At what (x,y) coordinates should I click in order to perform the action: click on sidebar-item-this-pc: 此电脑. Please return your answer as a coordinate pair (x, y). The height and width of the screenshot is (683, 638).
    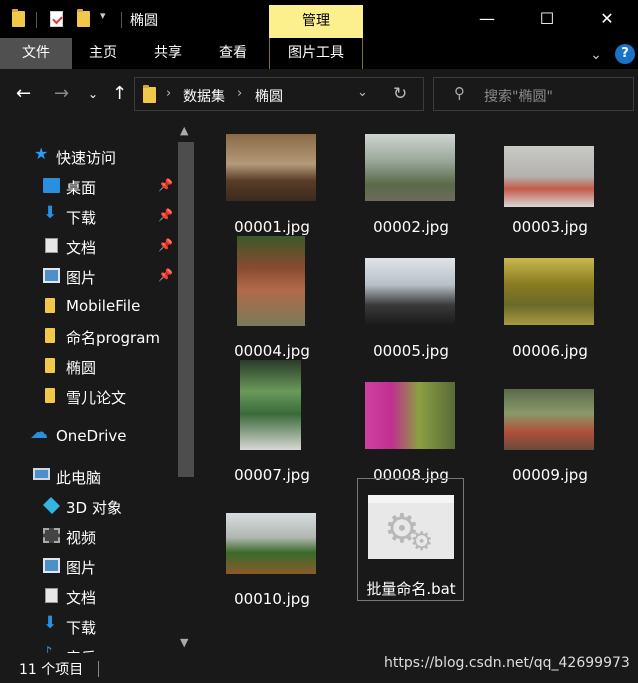
    Looking at the image, I should click on (88, 476).